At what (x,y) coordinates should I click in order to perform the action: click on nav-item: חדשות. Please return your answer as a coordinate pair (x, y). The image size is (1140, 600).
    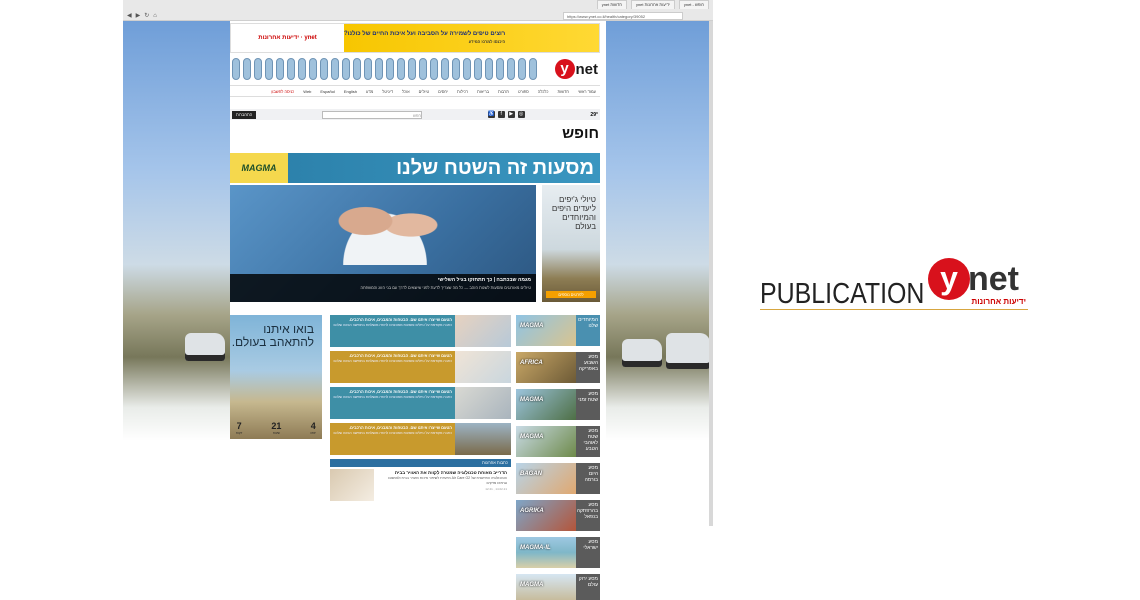
    Looking at the image, I should click on (563, 91).